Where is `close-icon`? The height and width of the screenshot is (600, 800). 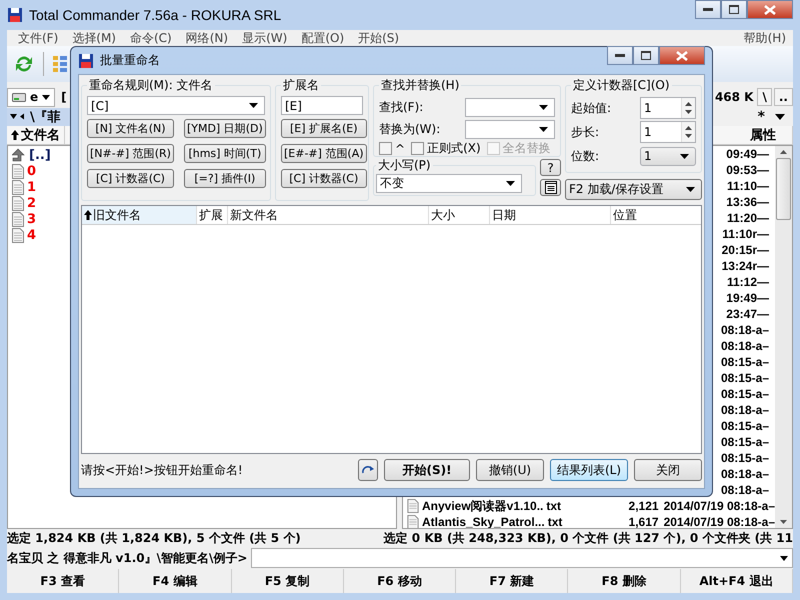 close-icon is located at coordinates (682, 55).